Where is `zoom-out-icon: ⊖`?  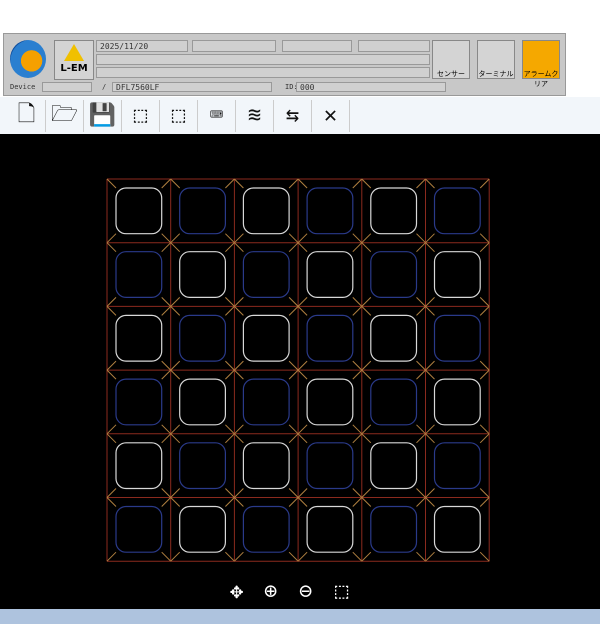
zoom-out-icon: ⊖ is located at coordinates (305, 592).